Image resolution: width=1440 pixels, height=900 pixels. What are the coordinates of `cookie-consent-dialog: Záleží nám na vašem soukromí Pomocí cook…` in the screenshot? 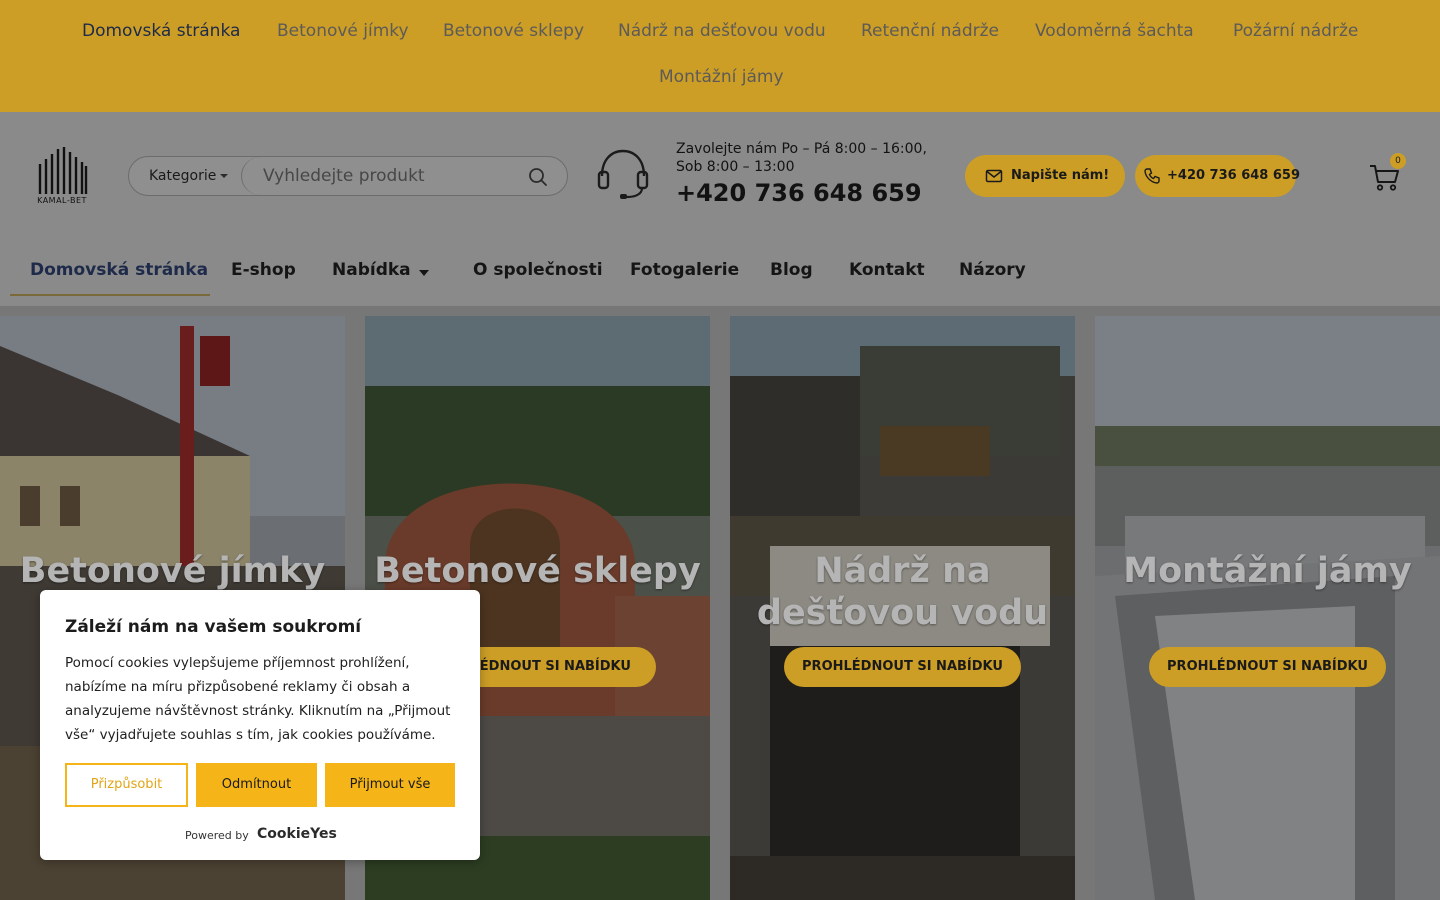 It's located at (260, 725).